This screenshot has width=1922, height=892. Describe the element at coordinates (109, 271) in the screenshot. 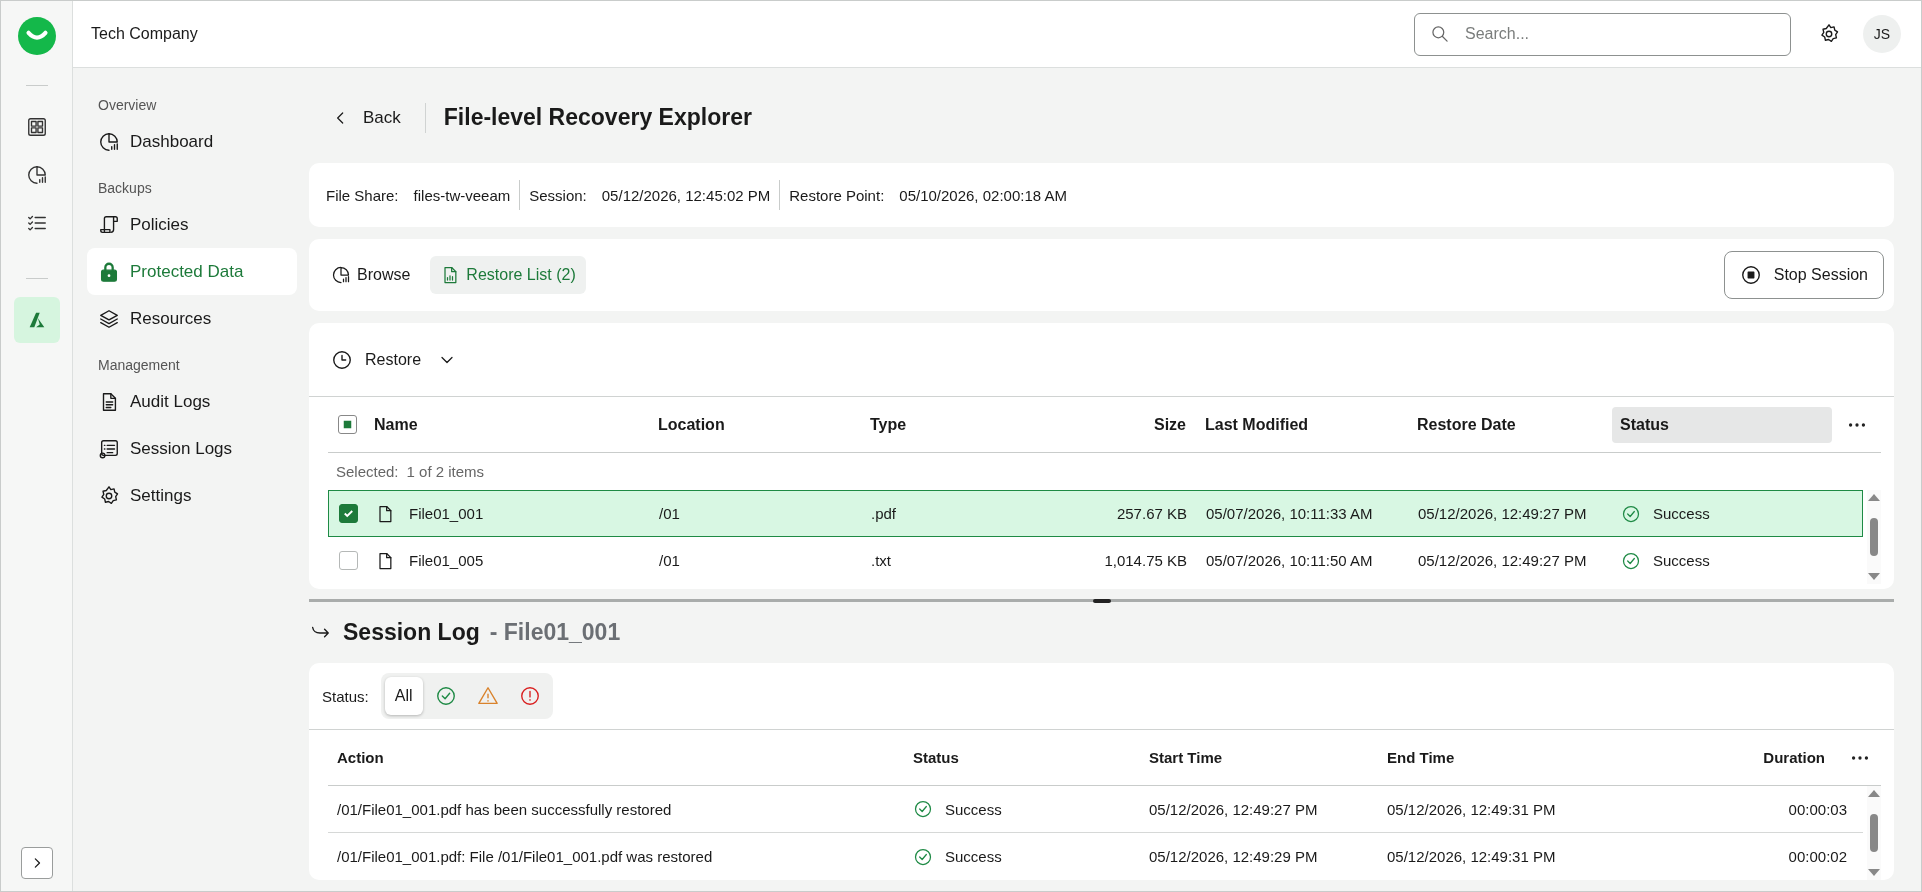

I see `lock-icon` at that location.